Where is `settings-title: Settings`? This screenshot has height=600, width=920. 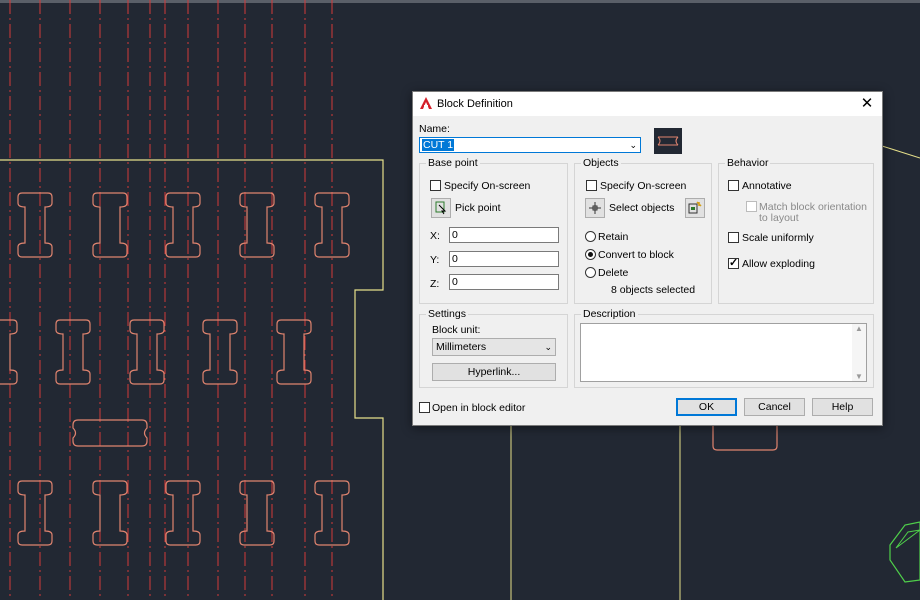 settings-title: Settings is located at coordinates (447, 314).